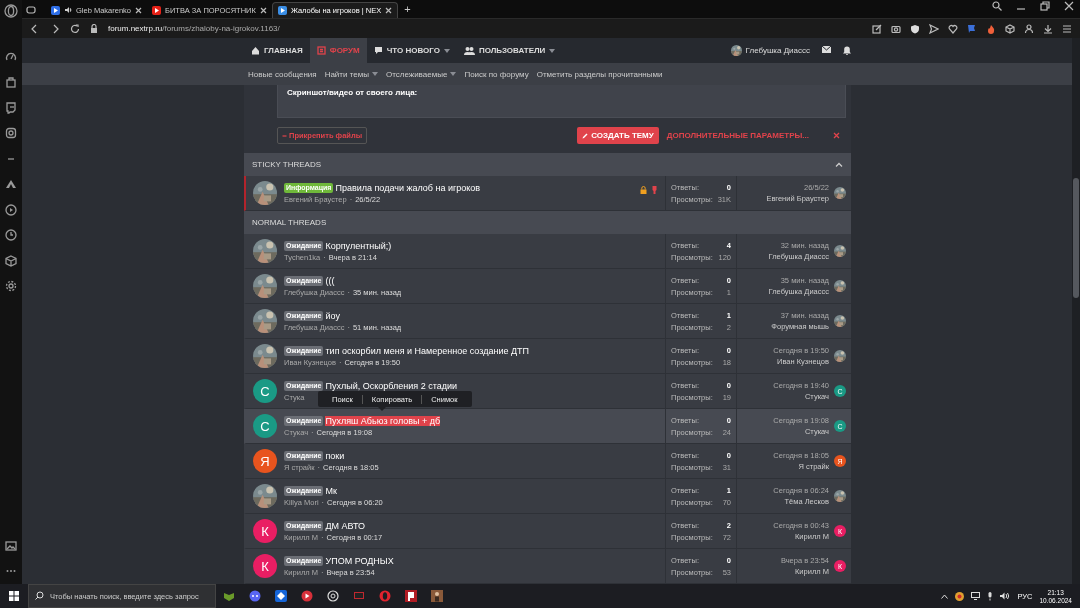 The width and height of the screenshot is (1080, 608). What do you see at coordinates (1067, 28) in the screenshot?
I see `sliders-icon` at bounding box center [1067, 28].